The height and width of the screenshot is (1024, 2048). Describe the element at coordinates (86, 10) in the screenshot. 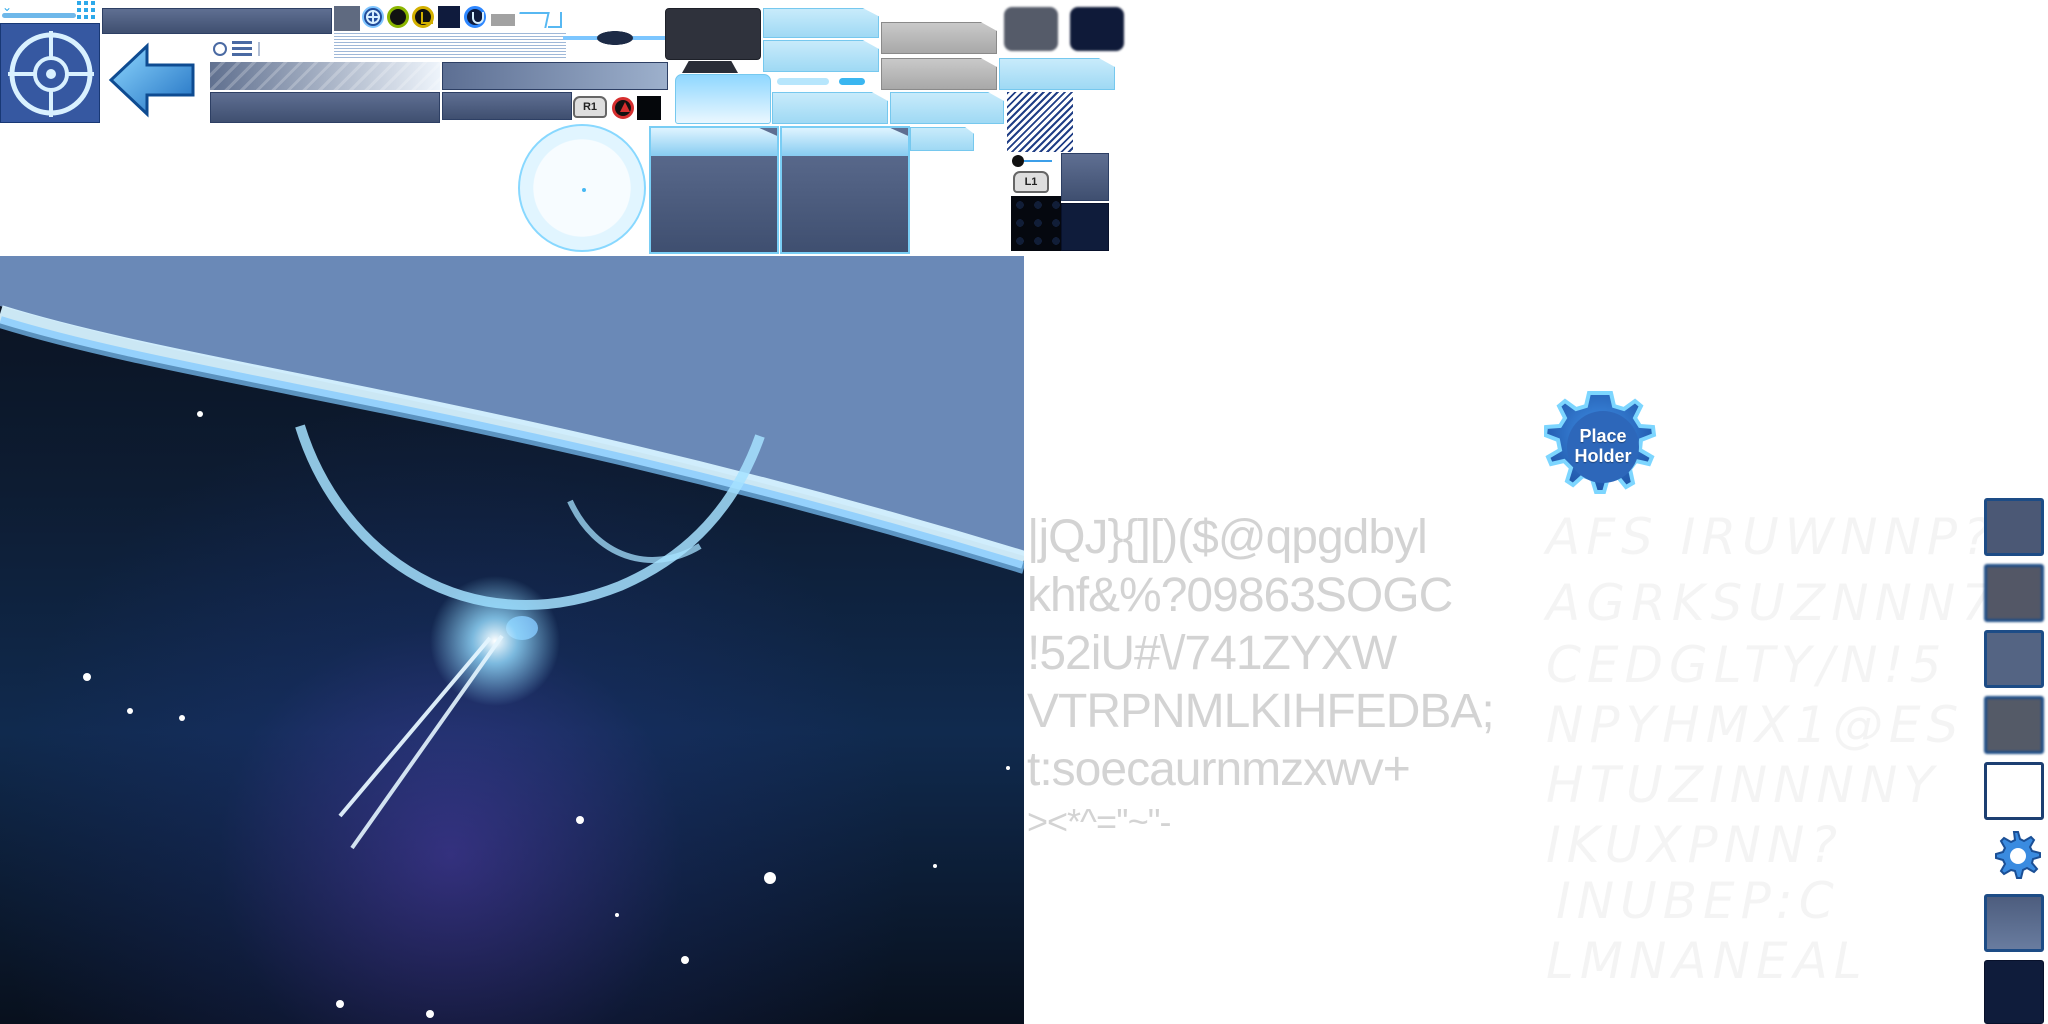

I see `grid-icon` at that location.